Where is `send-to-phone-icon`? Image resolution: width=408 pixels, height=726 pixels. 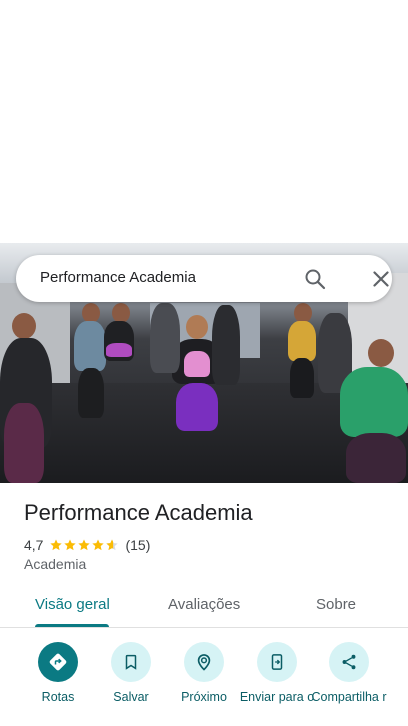 send-to-phone-icon is located at coordinates (277, 662).